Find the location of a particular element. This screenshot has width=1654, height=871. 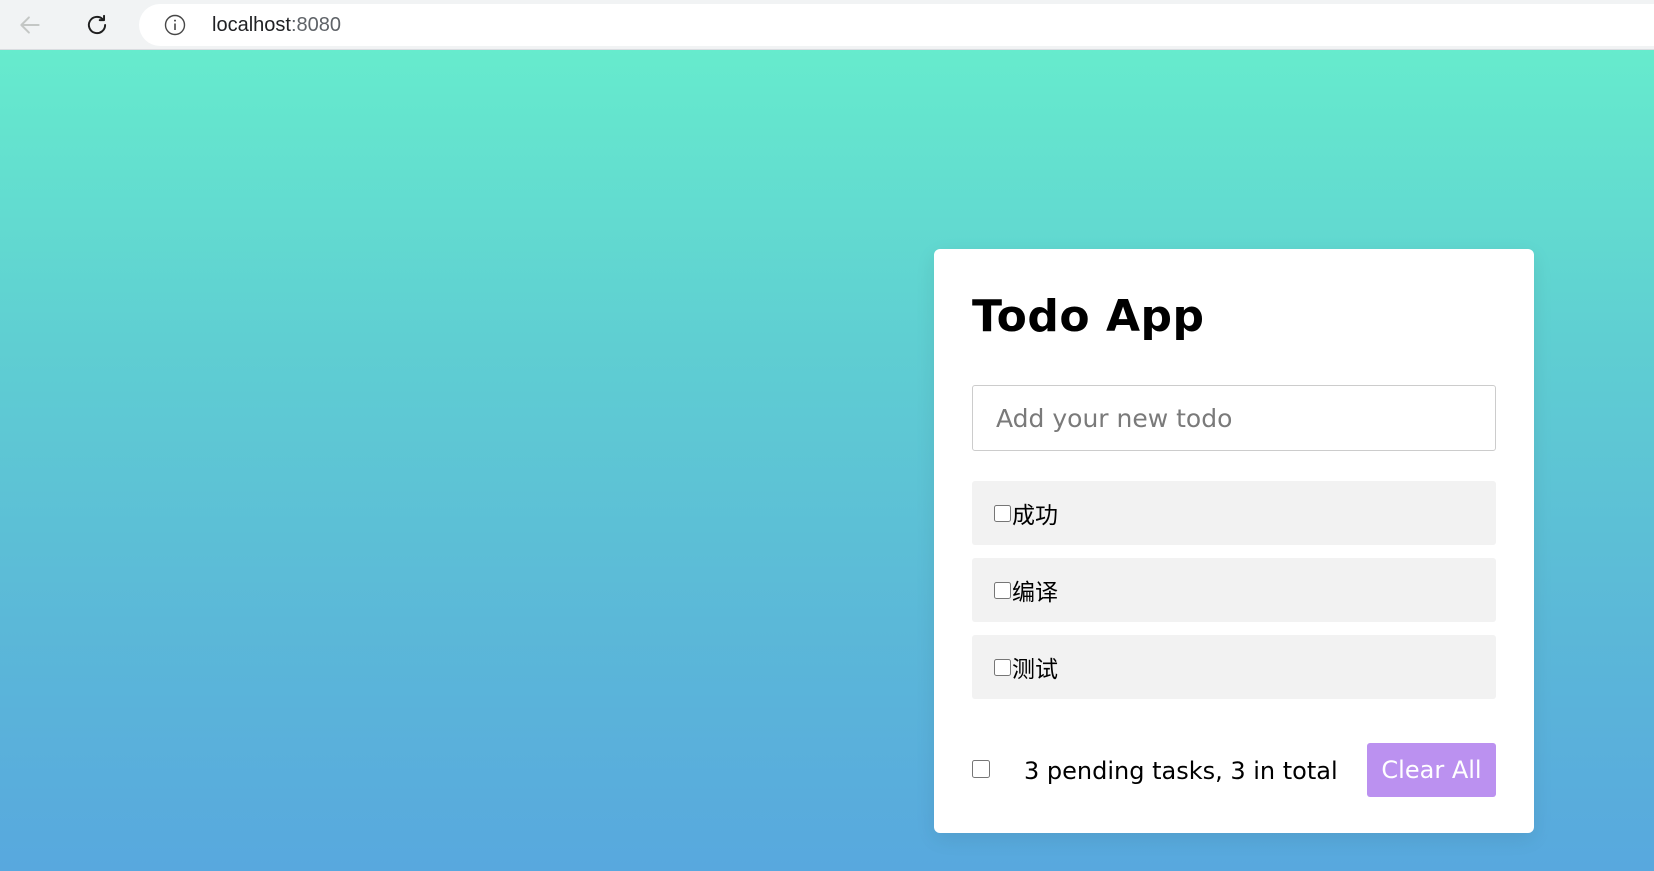

new-todo-input is located at coordinates (1234, 418).